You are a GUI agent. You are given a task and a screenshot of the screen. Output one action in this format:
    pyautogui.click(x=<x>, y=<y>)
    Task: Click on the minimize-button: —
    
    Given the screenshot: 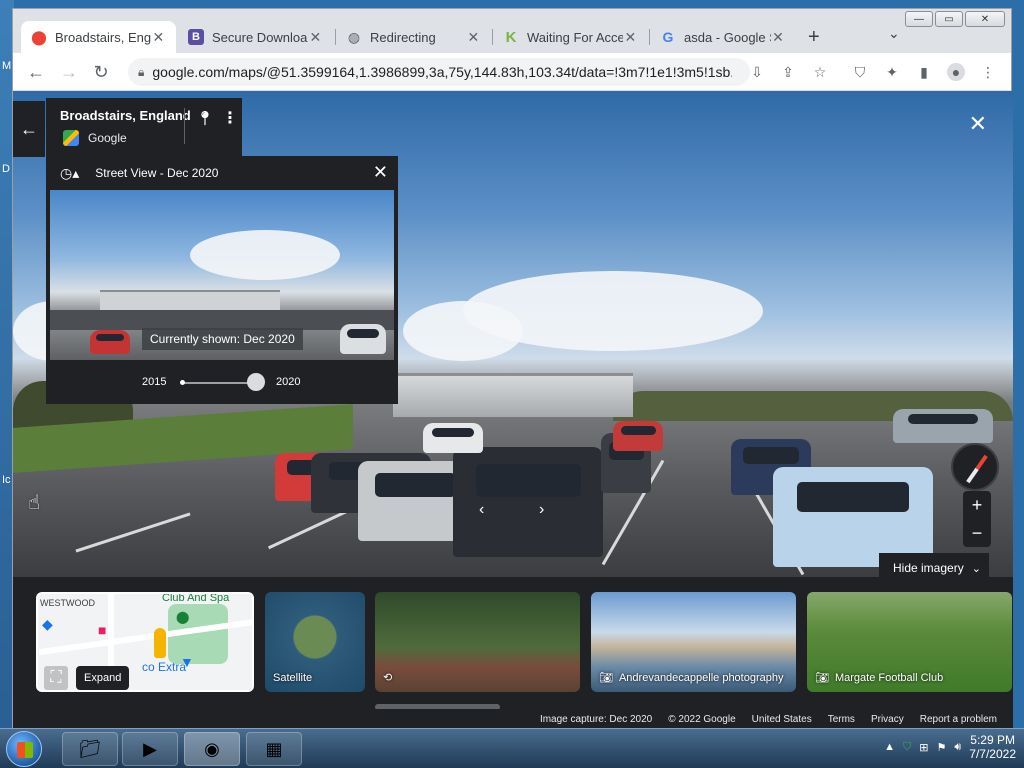 What is the action you would take?
    pyautogui.click(x=919, y=19)
    